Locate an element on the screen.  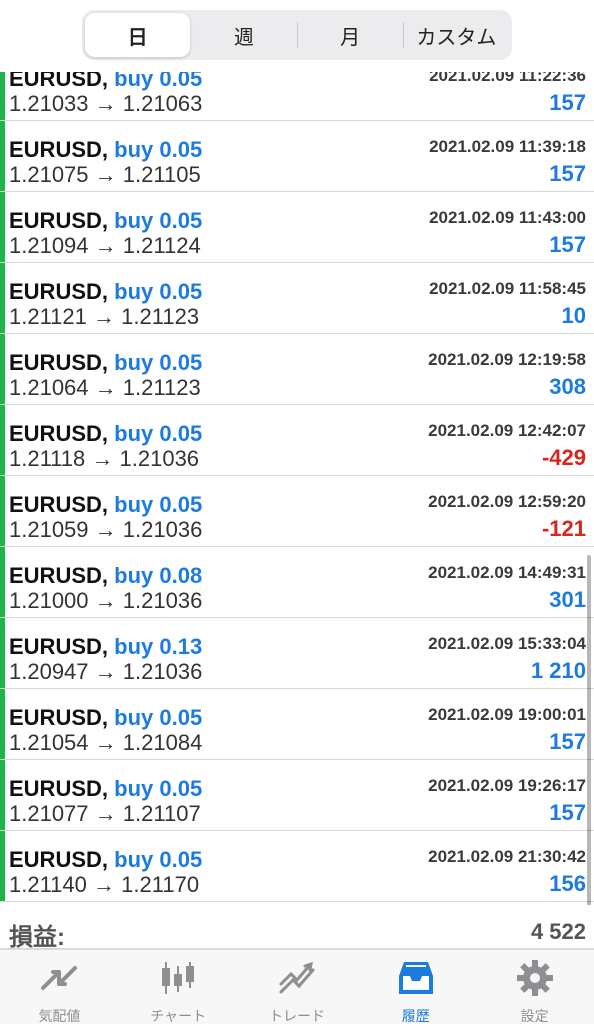
profit-summary: 損益: 4 522 is located at coordinates (297, 928).